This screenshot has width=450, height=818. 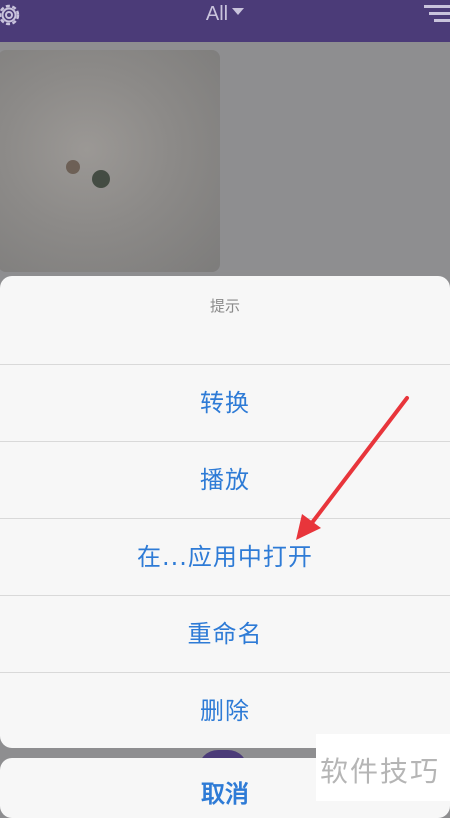 I want to click on watermark-text: 软件技巧, so click(x=380, y=771).